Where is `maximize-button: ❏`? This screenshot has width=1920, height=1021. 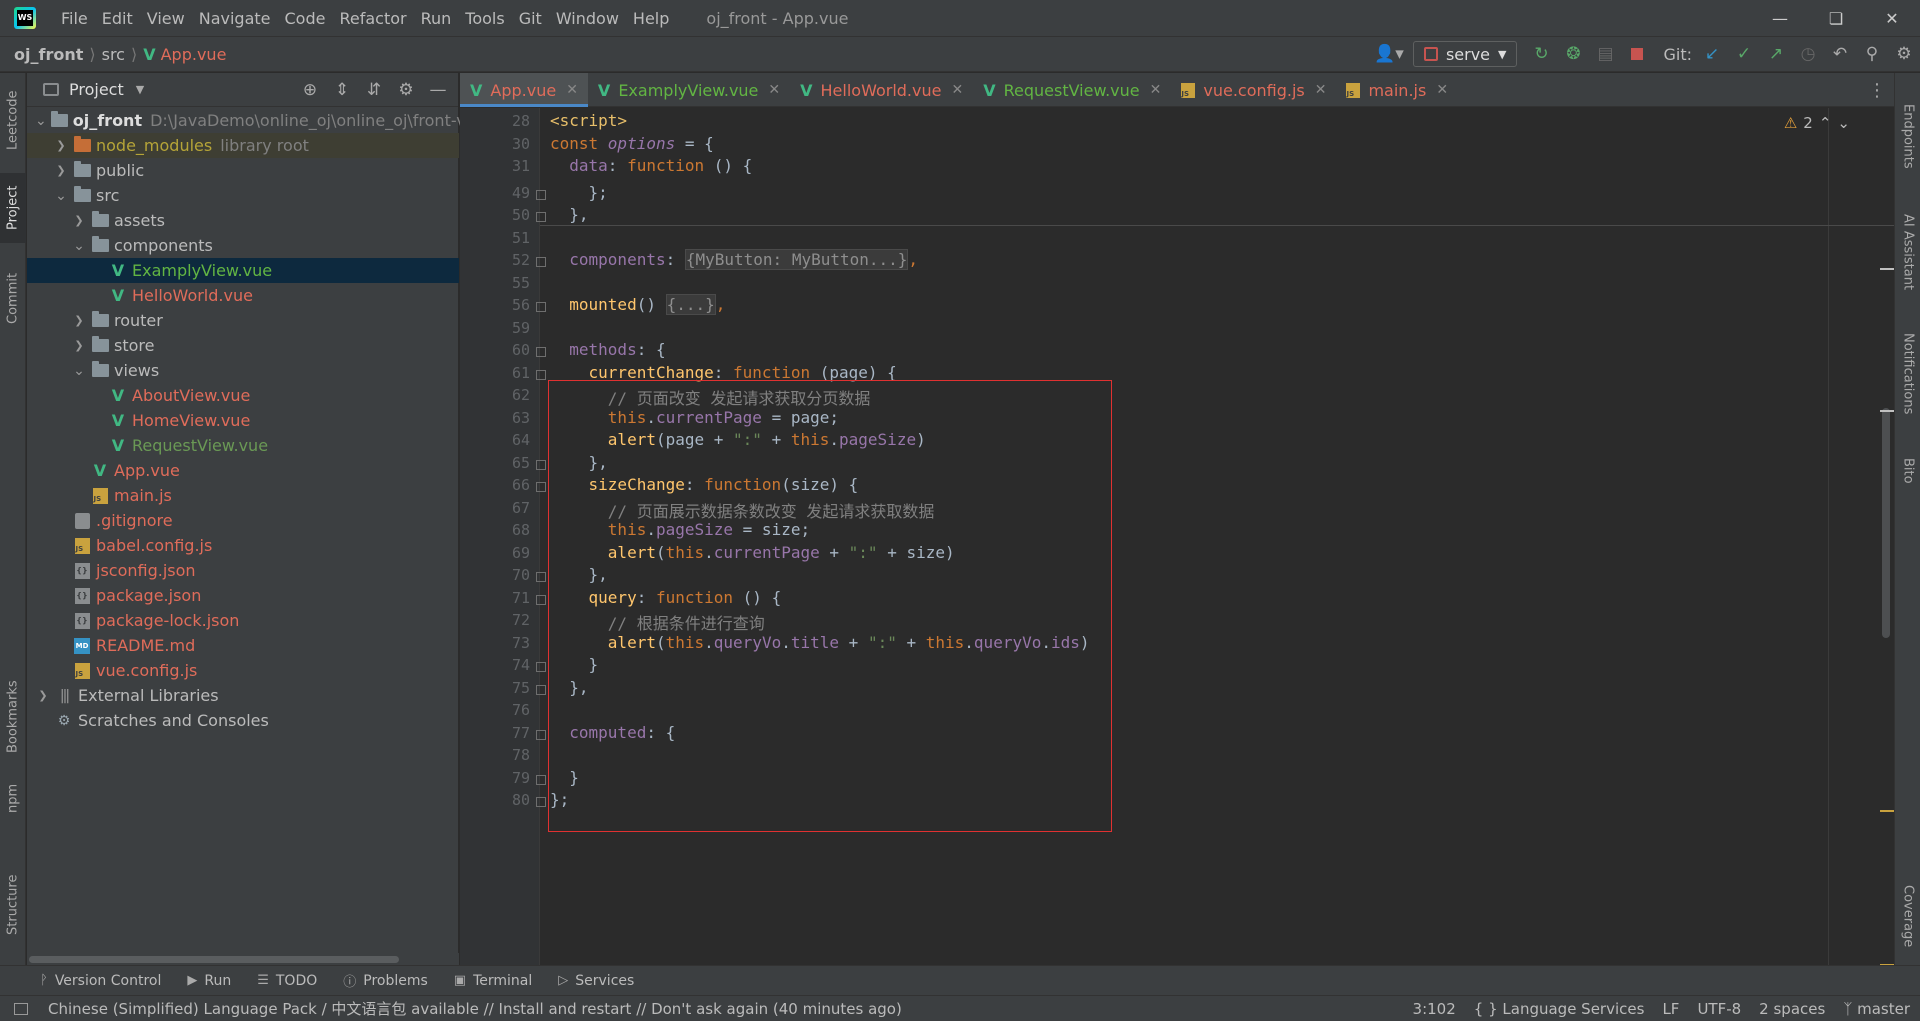 maximize-button: ❏ is located at coordinates (1836, 18).